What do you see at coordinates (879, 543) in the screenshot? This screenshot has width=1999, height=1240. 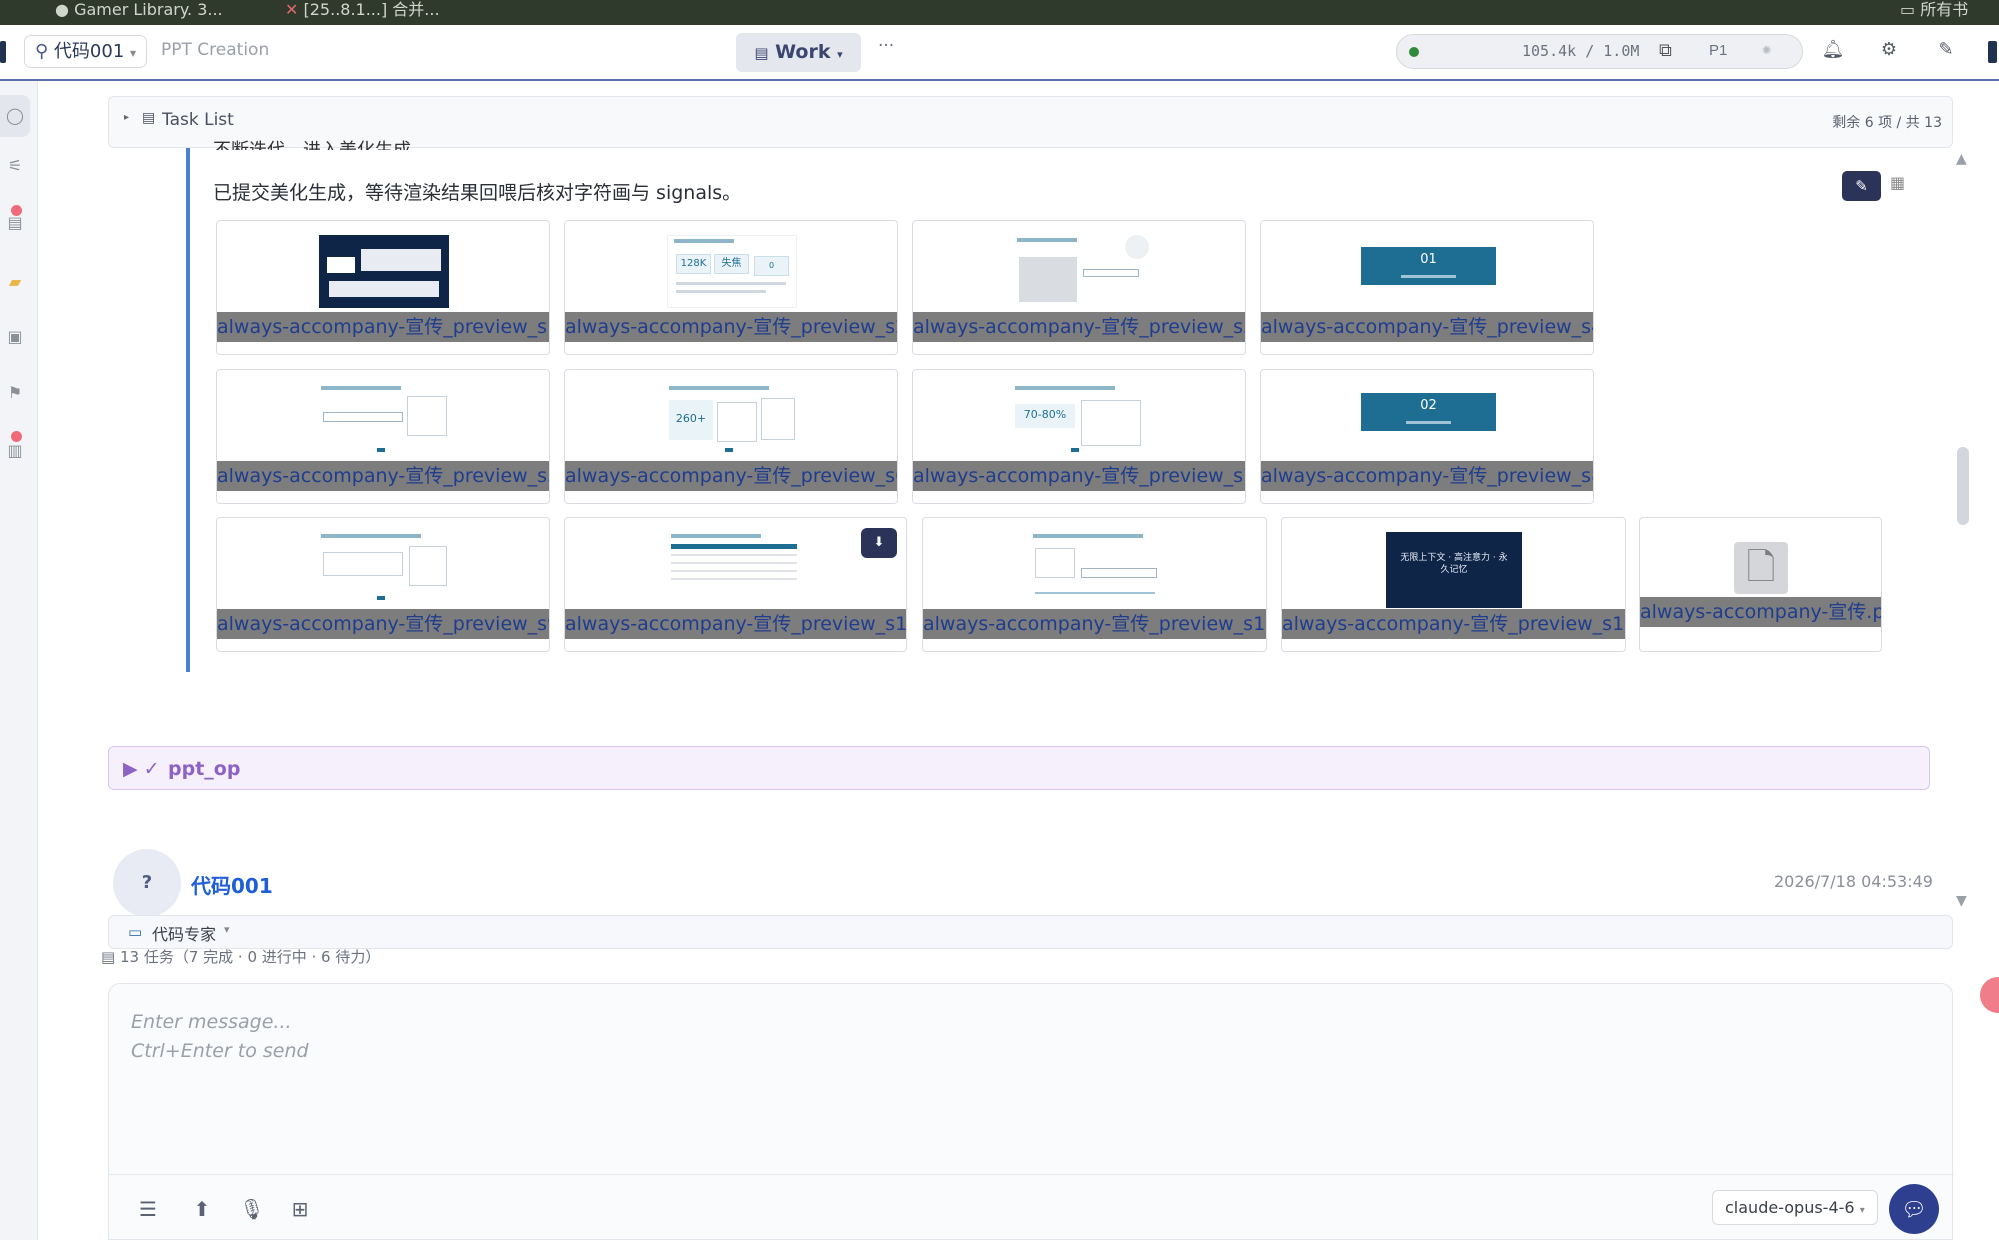 I see `download-icon: ⬇` at bounding box center [879, 543].